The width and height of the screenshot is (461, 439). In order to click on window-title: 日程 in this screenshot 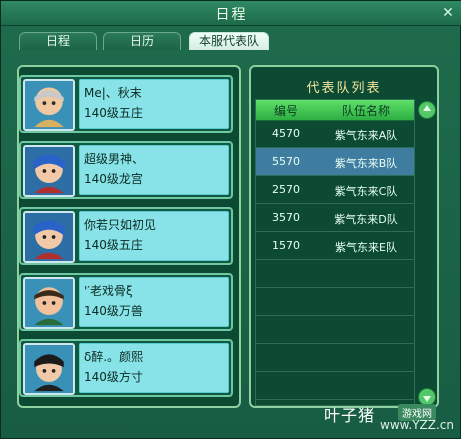, I will do `click(231, 15)`.